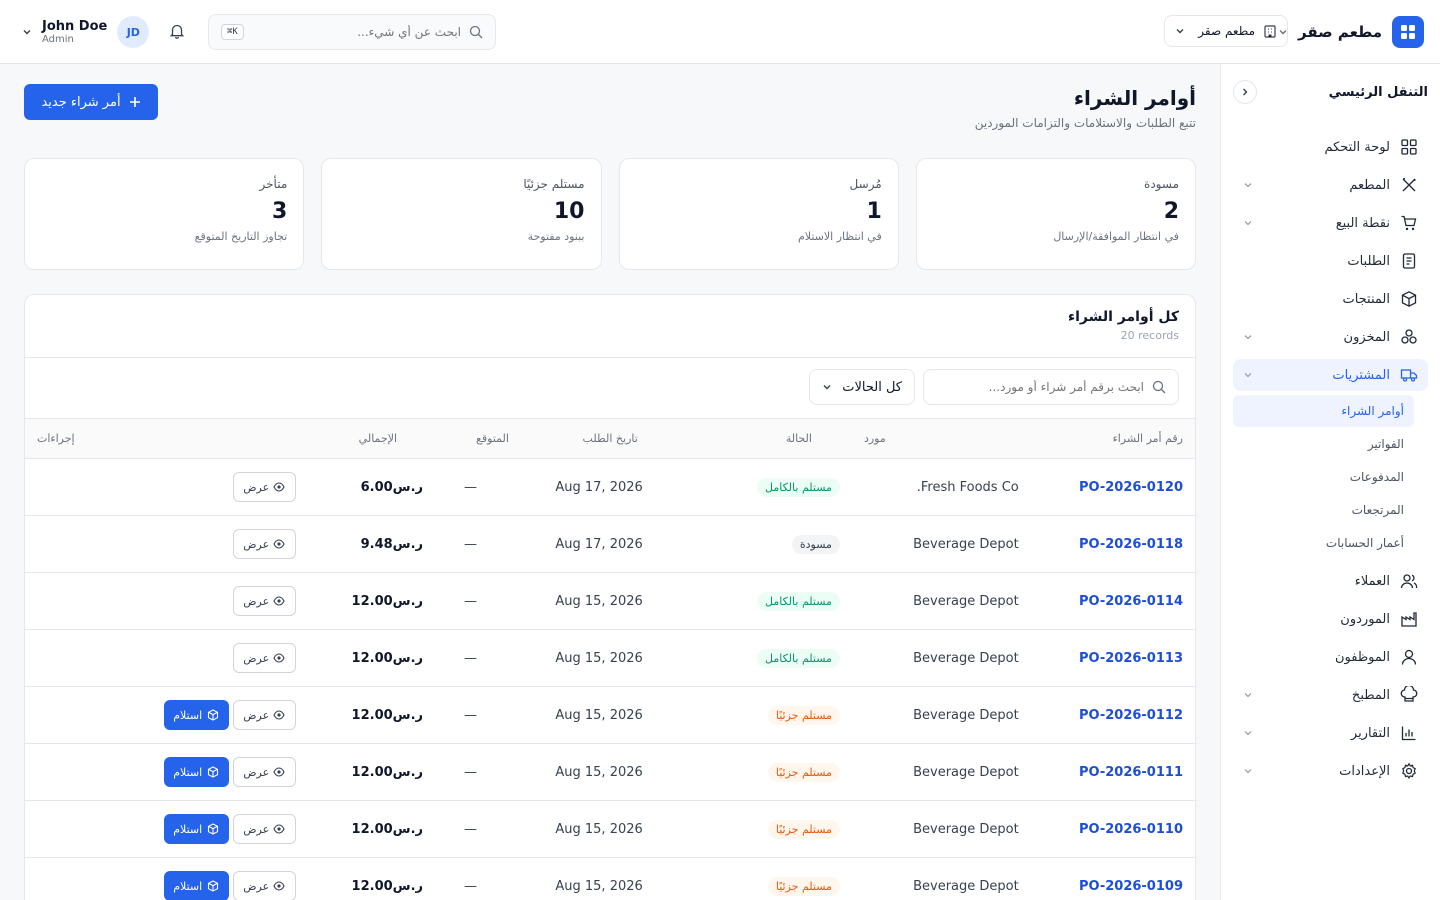  Describe the element at coordinates (1330, 299) in the screenshot. I see `sidebar-item-products: المنتجات` at that location.